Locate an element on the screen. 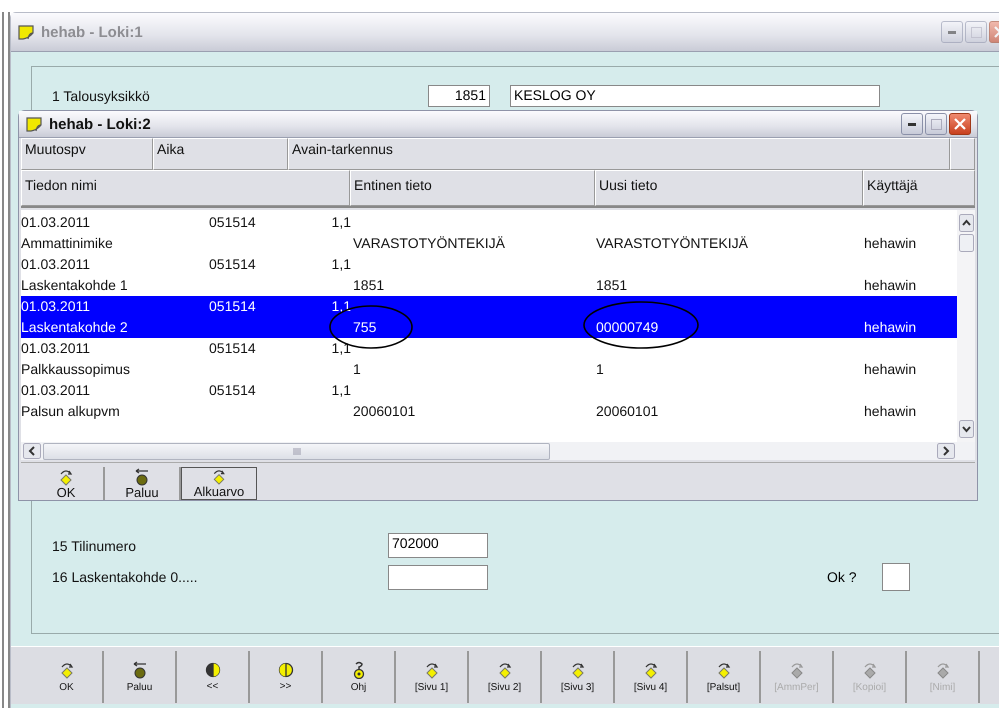  name-cell-text: Palsun alkupvm is located at coordinates (71, 411).